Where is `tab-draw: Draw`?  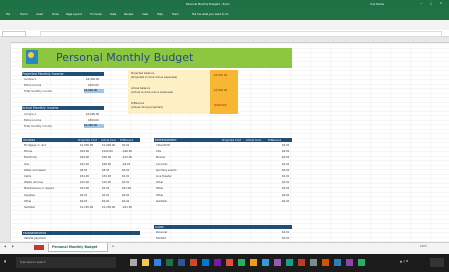 tab-draw: Draw is located at coordinates (55, 14).